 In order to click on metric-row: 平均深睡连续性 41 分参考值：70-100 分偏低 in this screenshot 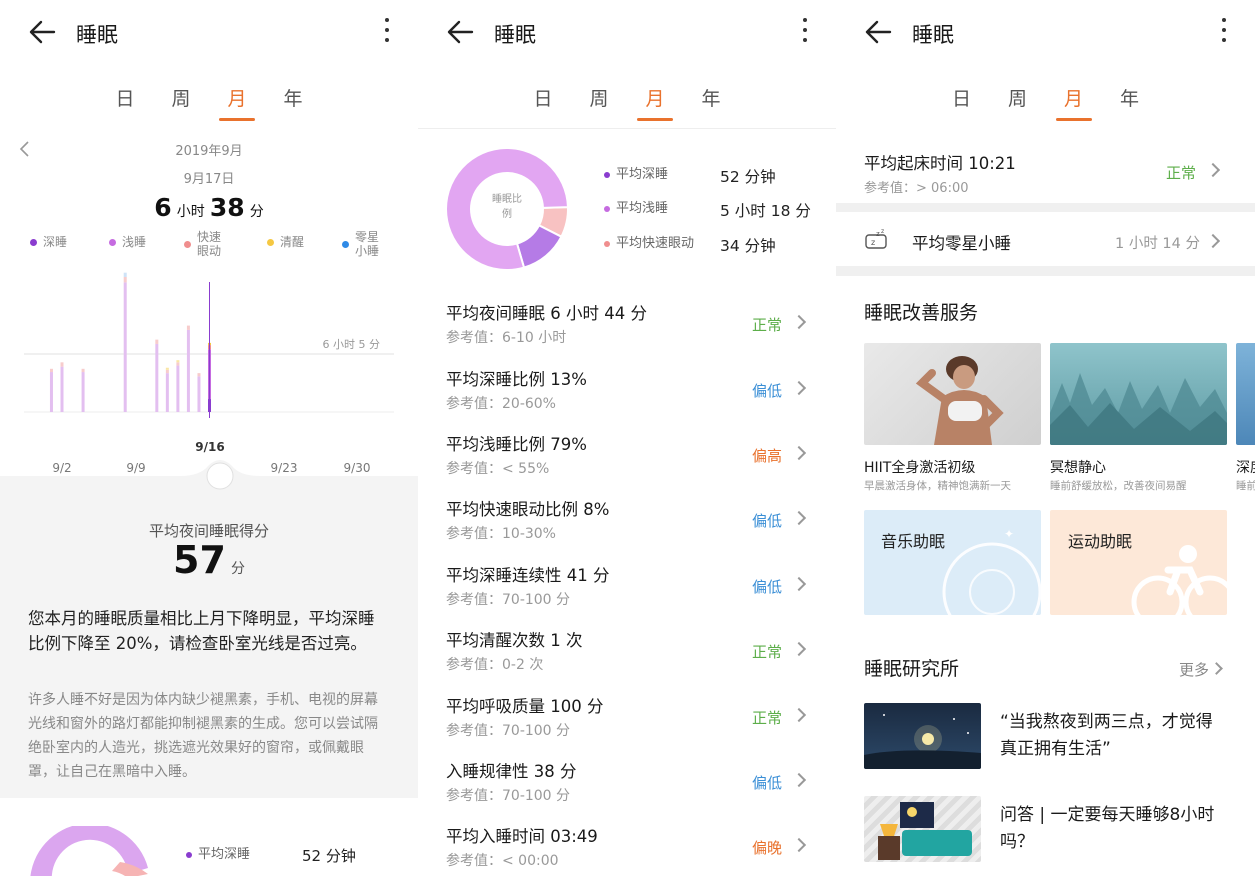, I will do `click(627, 594)`.